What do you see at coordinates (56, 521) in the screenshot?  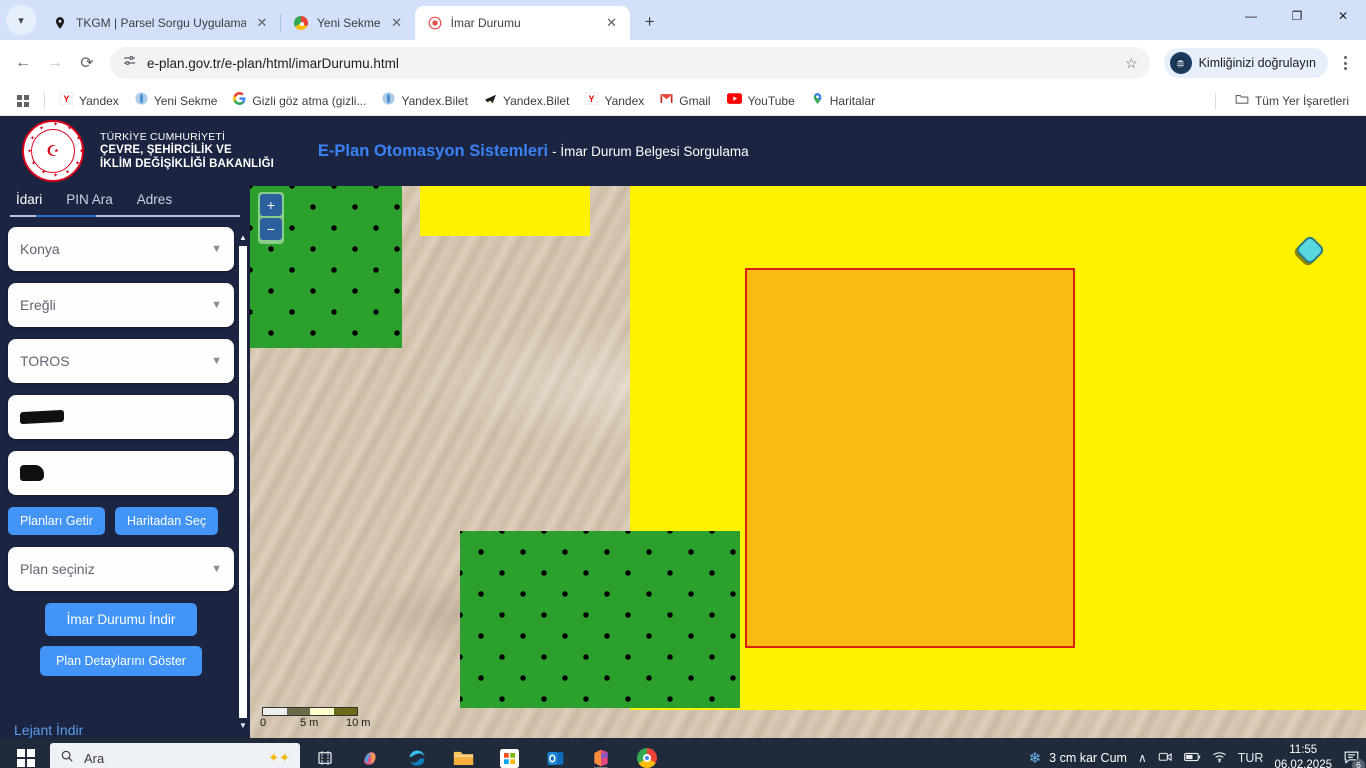 I see `get-plans-button: Planları Getir` at bounding box center [56, 521].